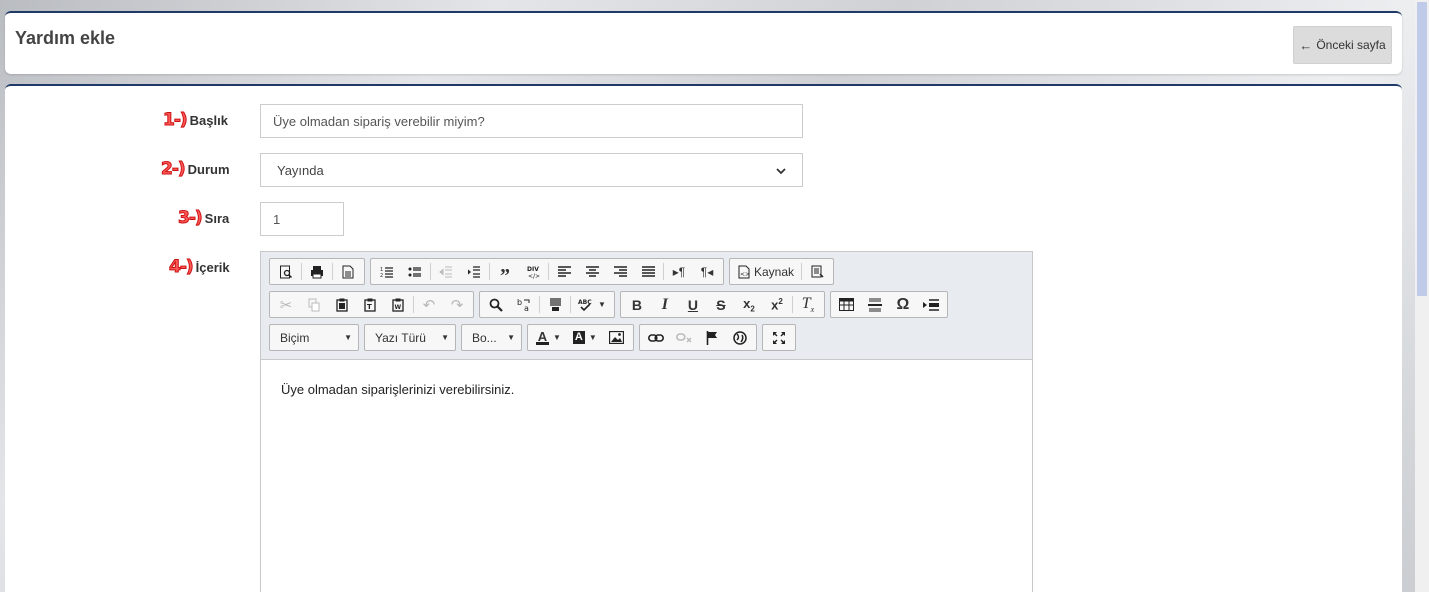  I want to click on chevron-down-icon, so click(781, 170).